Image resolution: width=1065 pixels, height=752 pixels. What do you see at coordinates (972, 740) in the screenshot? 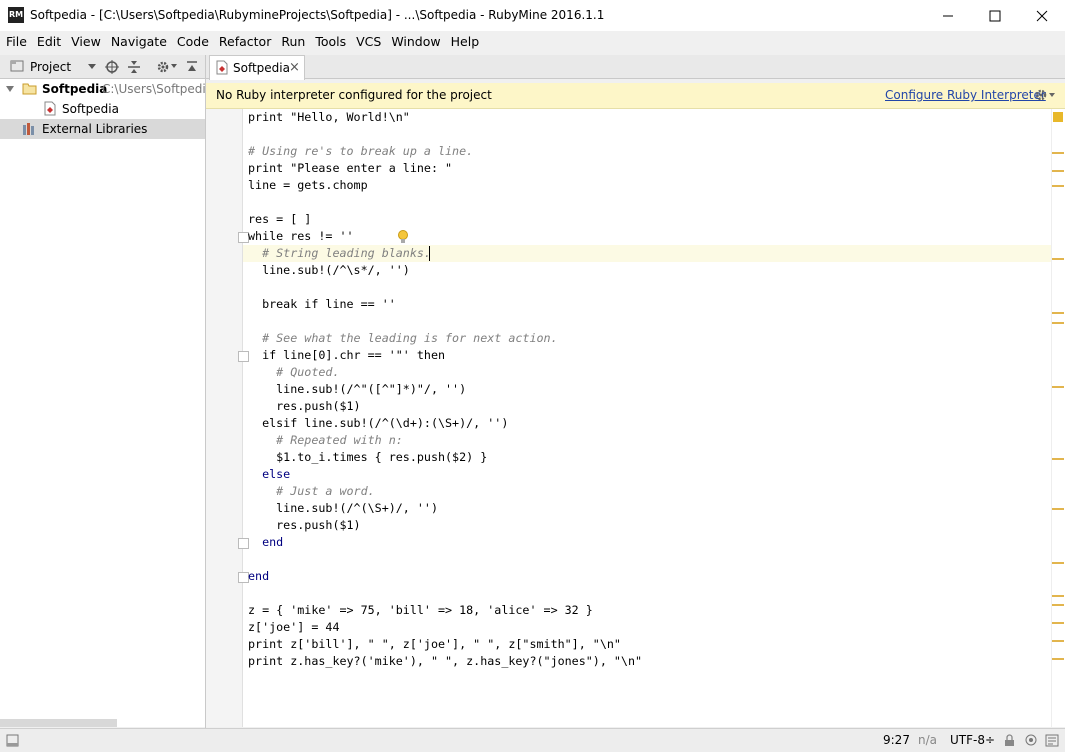
I see `file-encoding: UTF-8÷` at bounding box center [972, 740].